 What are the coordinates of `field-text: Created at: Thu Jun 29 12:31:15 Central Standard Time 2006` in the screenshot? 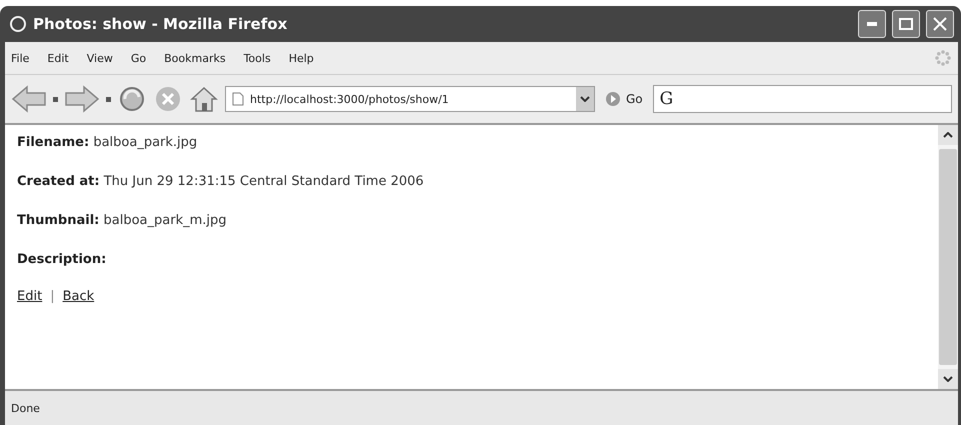 It's located at (221, 182).